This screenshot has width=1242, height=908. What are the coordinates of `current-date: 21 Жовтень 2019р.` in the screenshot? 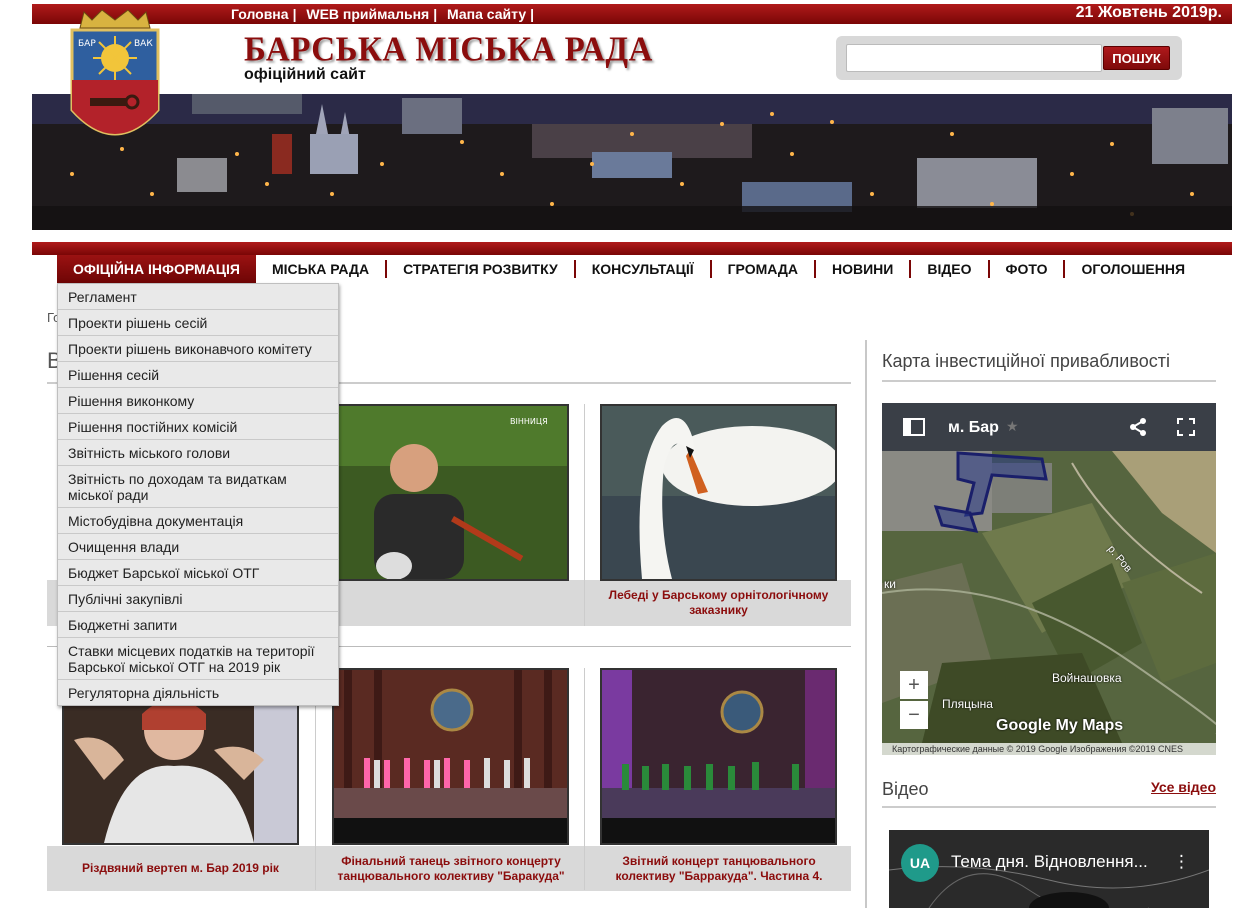 It's located at (1148, 12).